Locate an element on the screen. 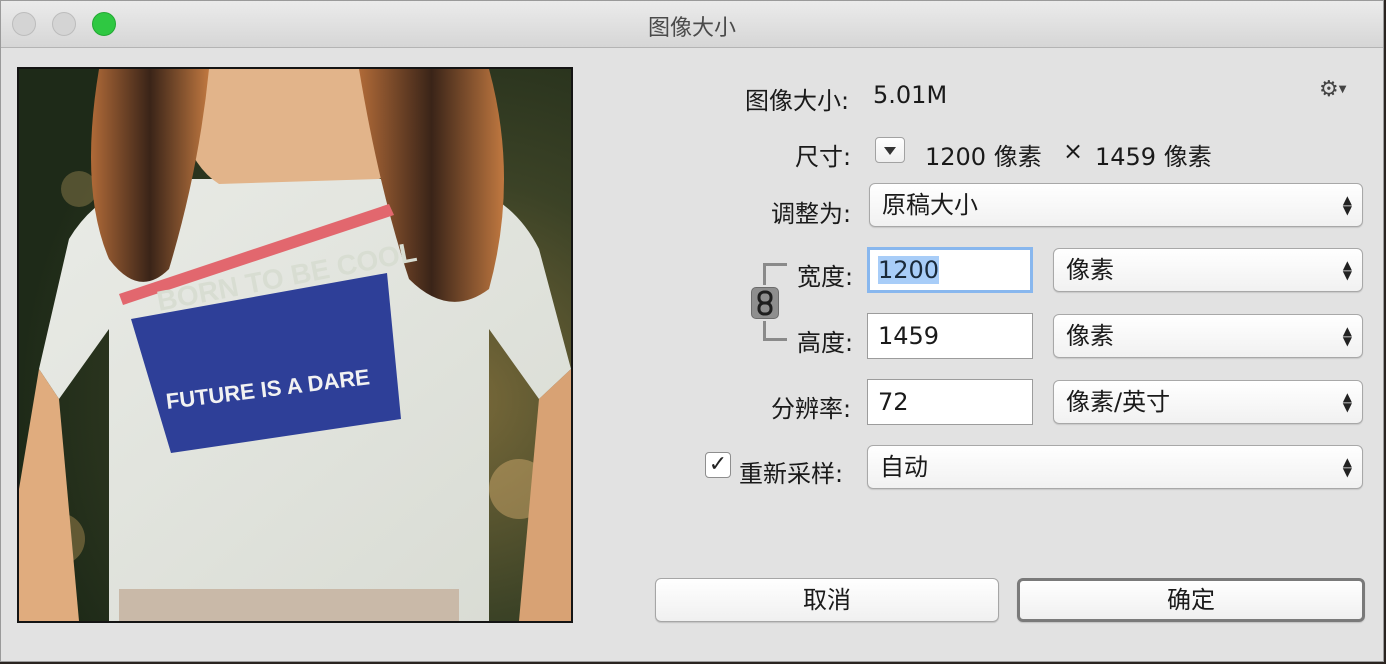 Image resolution: width=1386 pixels, height=664 pixels. constrain-bracket-bottom is located at coordinates (775, 331).